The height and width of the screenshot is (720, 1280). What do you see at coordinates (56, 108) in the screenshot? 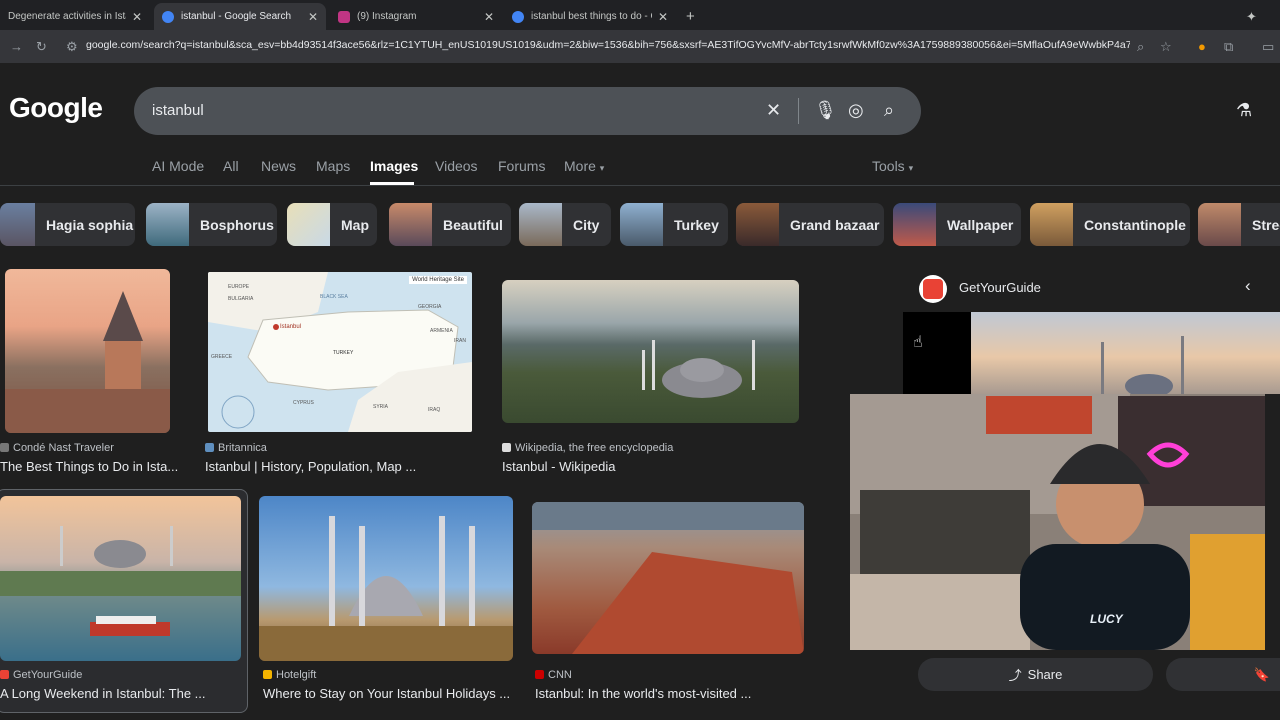
I see `google-logo: Google` at bounding box center [56, 108].